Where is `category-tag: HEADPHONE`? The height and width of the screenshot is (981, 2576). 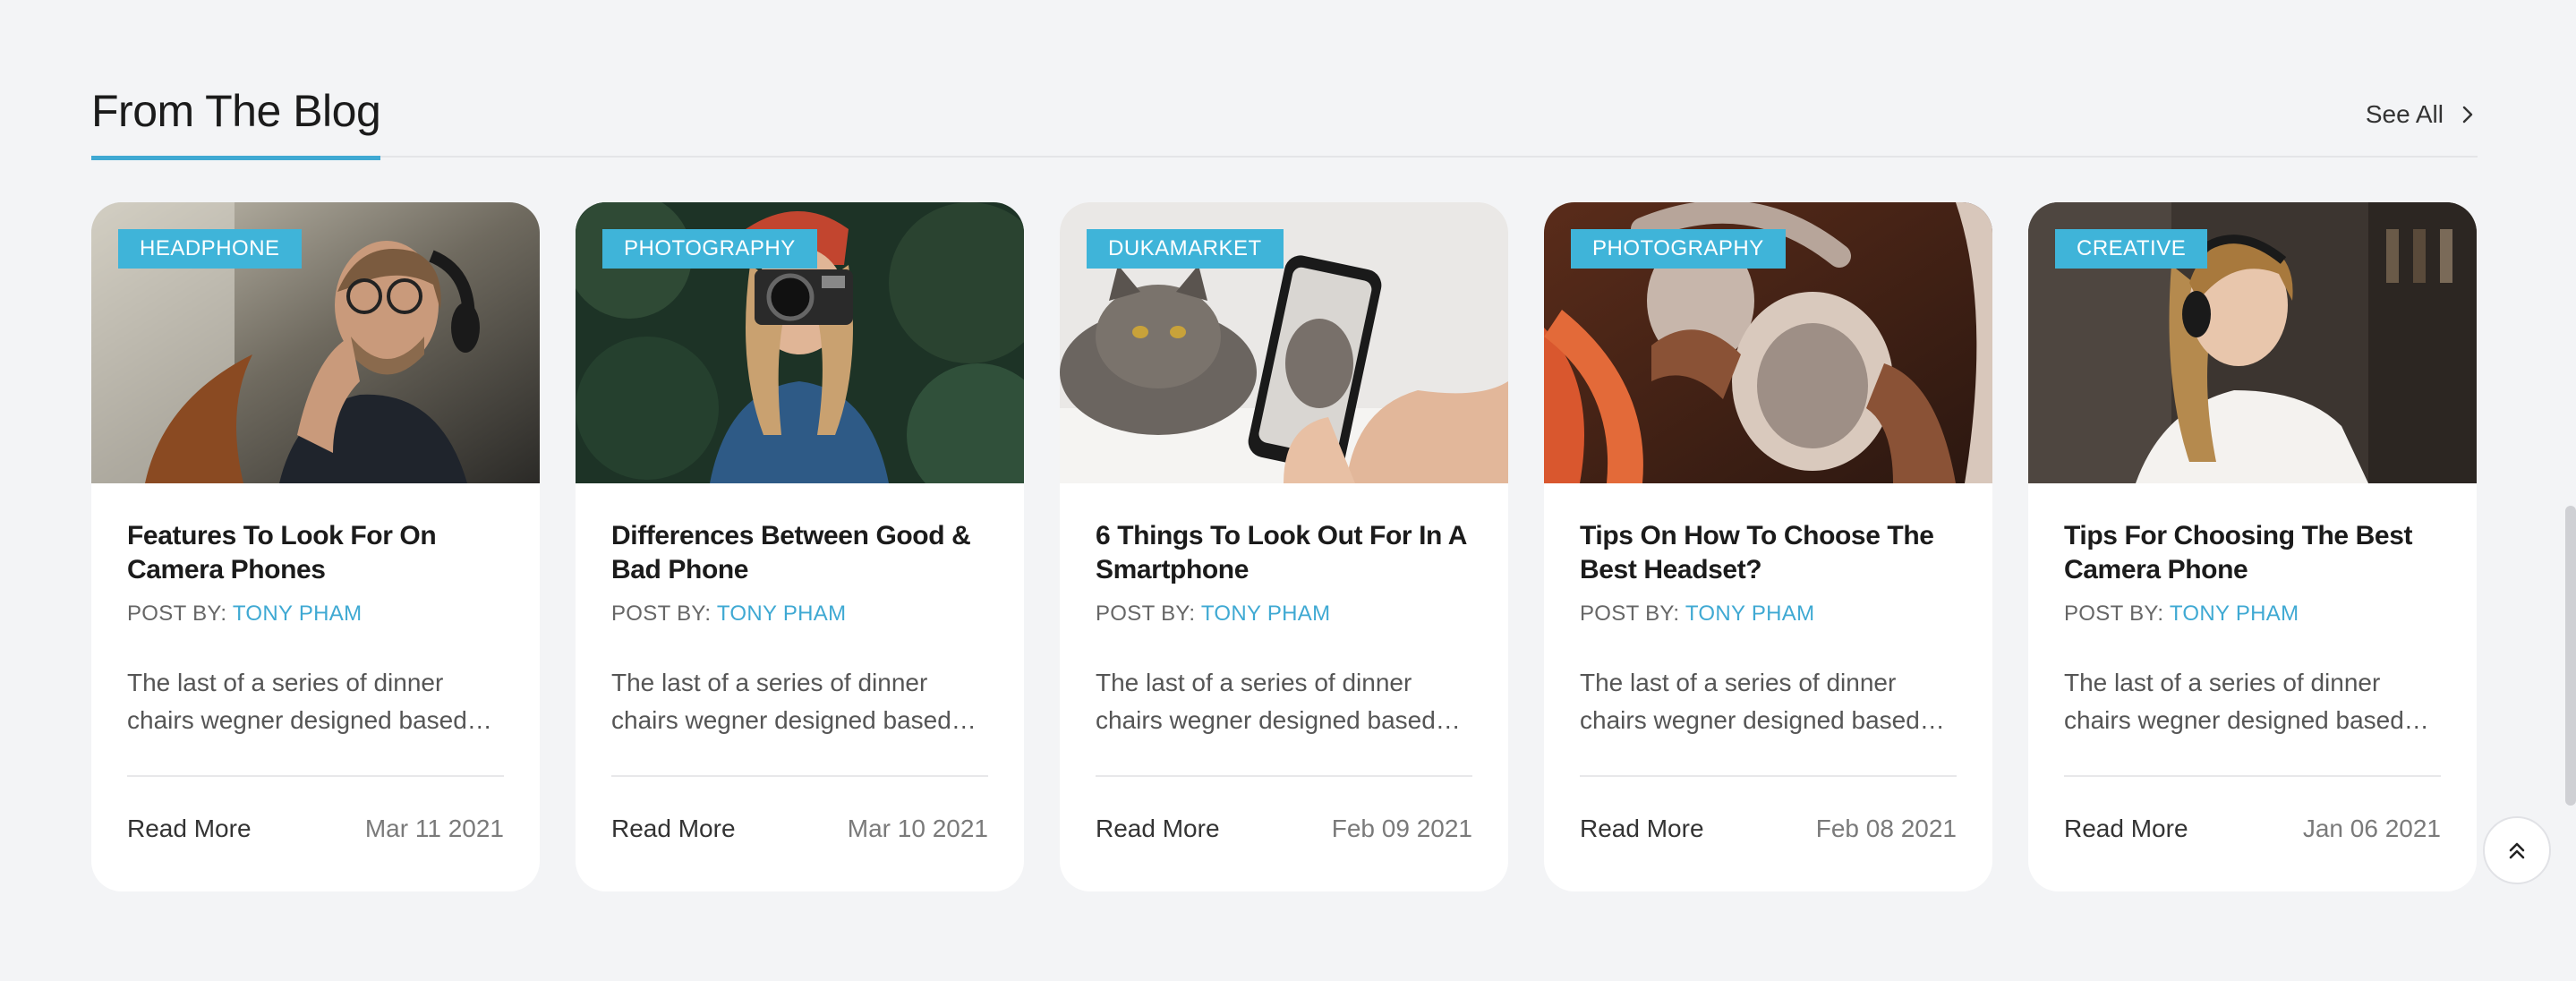 category-tag: HEADPHONE is located at coordinates (210, 249).